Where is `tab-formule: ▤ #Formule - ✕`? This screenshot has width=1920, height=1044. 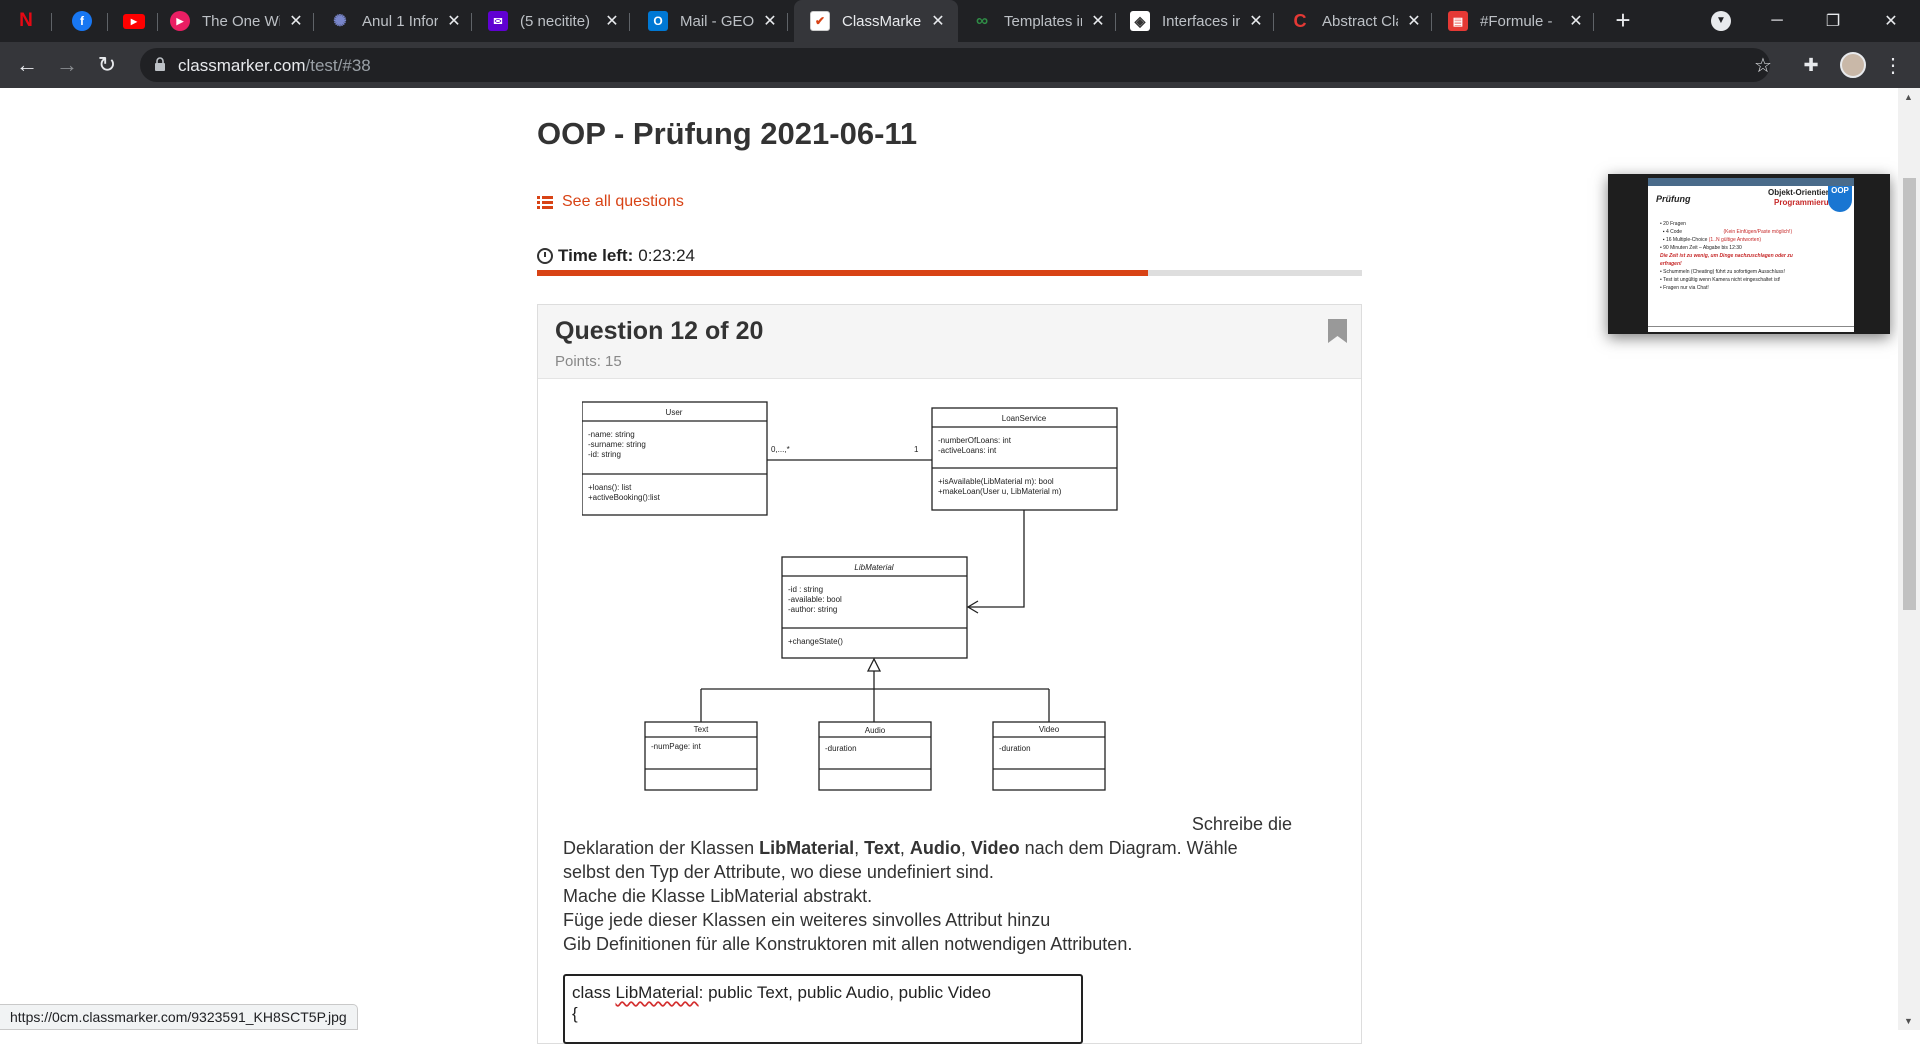 tab-formule: ▤ #Formule - ✕ is located at coordinates (1514, 21).